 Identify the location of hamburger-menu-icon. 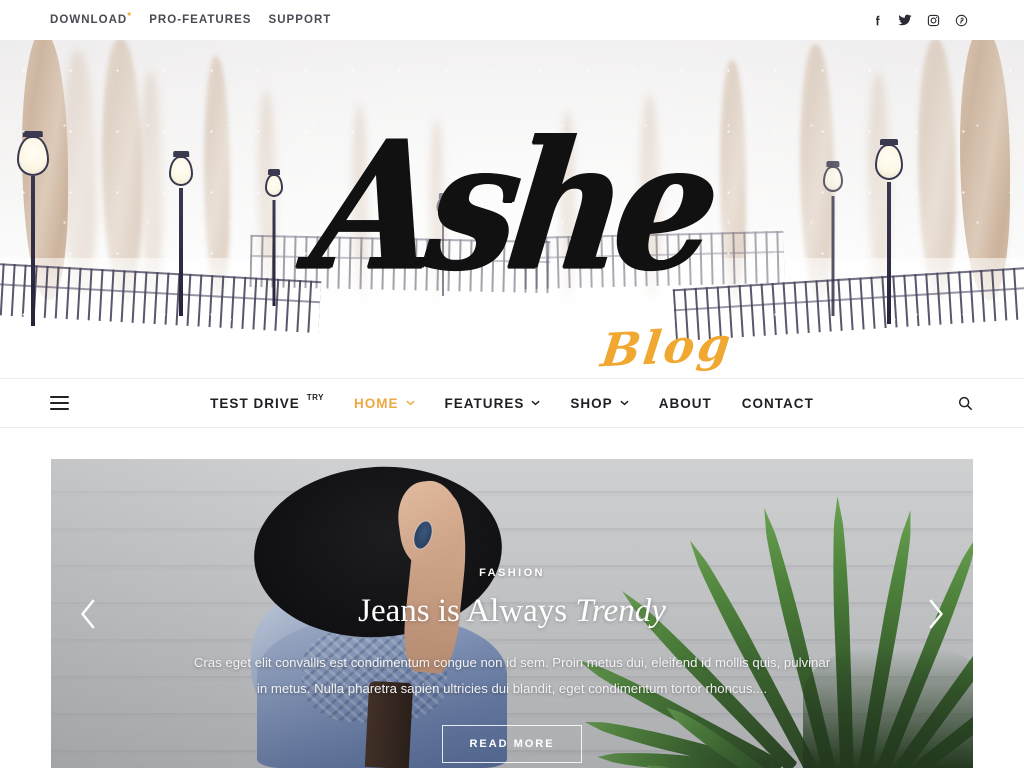
(59, 403).